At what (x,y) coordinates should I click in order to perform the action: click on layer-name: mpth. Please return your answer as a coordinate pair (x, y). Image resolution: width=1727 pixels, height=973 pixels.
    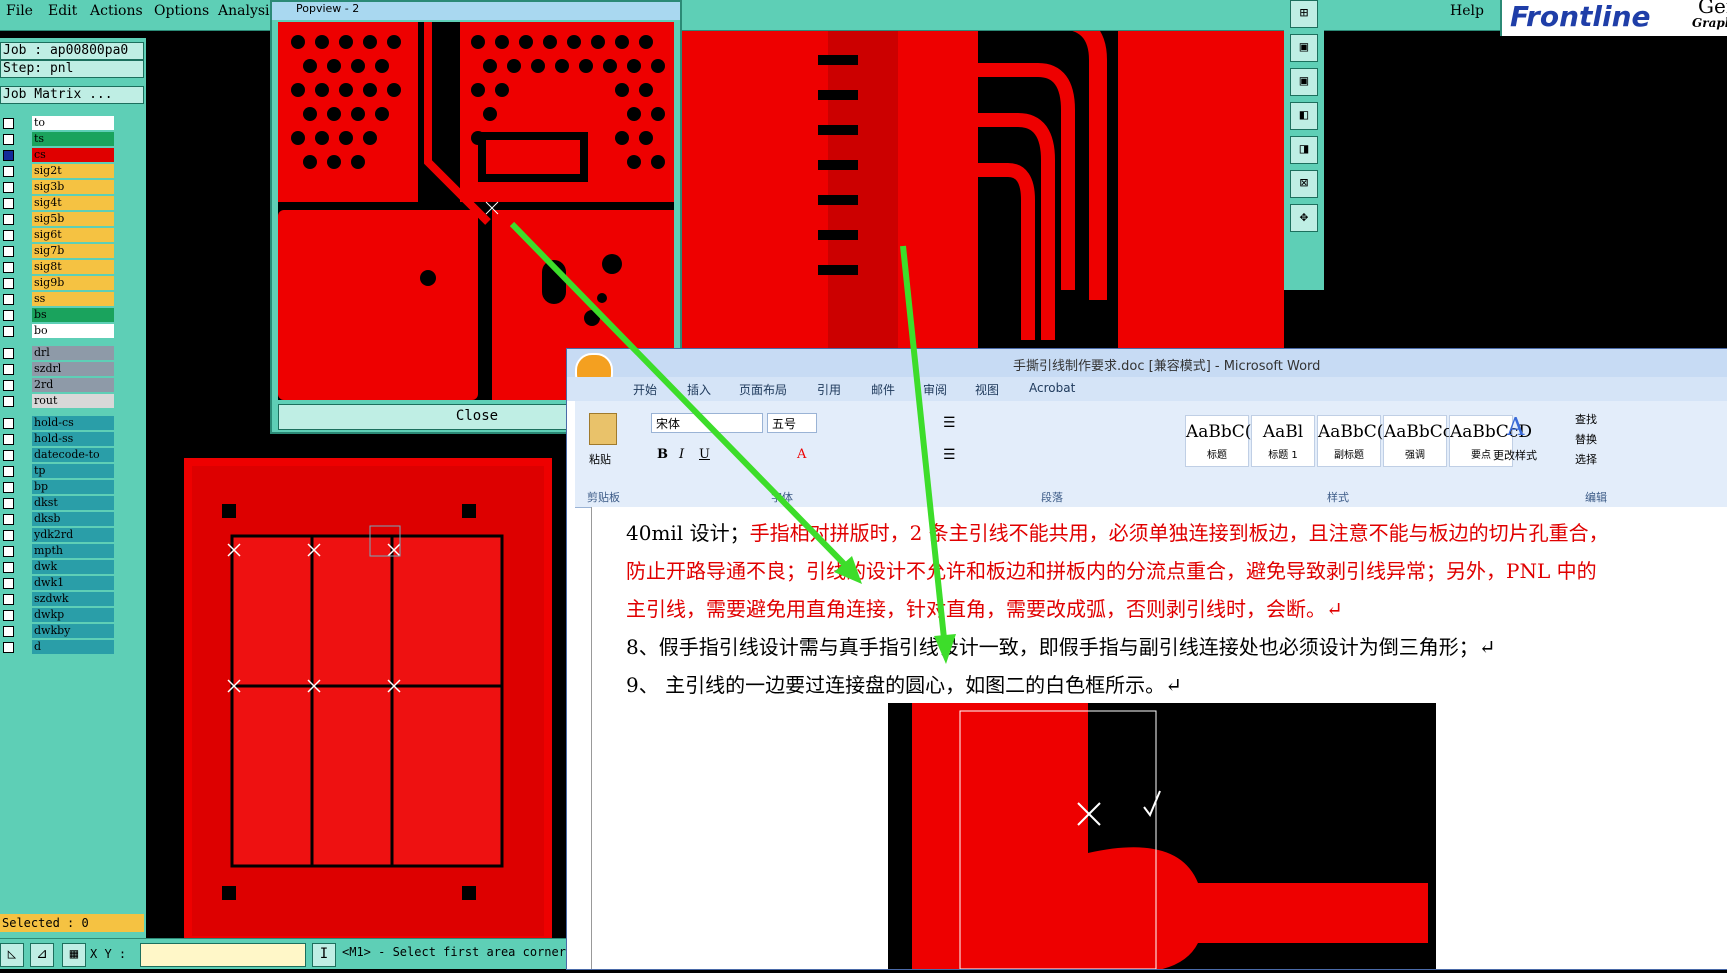
    Looking at the image, I should click on (73, 551).